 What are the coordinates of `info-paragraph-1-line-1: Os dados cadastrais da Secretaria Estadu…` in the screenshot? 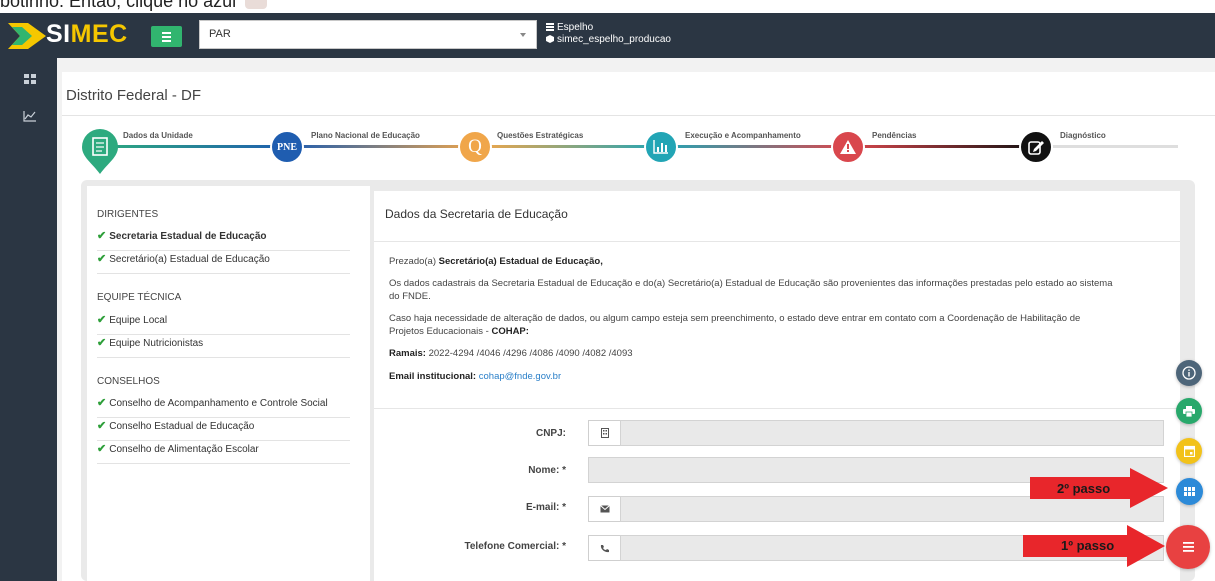 It's located at (751, 283).